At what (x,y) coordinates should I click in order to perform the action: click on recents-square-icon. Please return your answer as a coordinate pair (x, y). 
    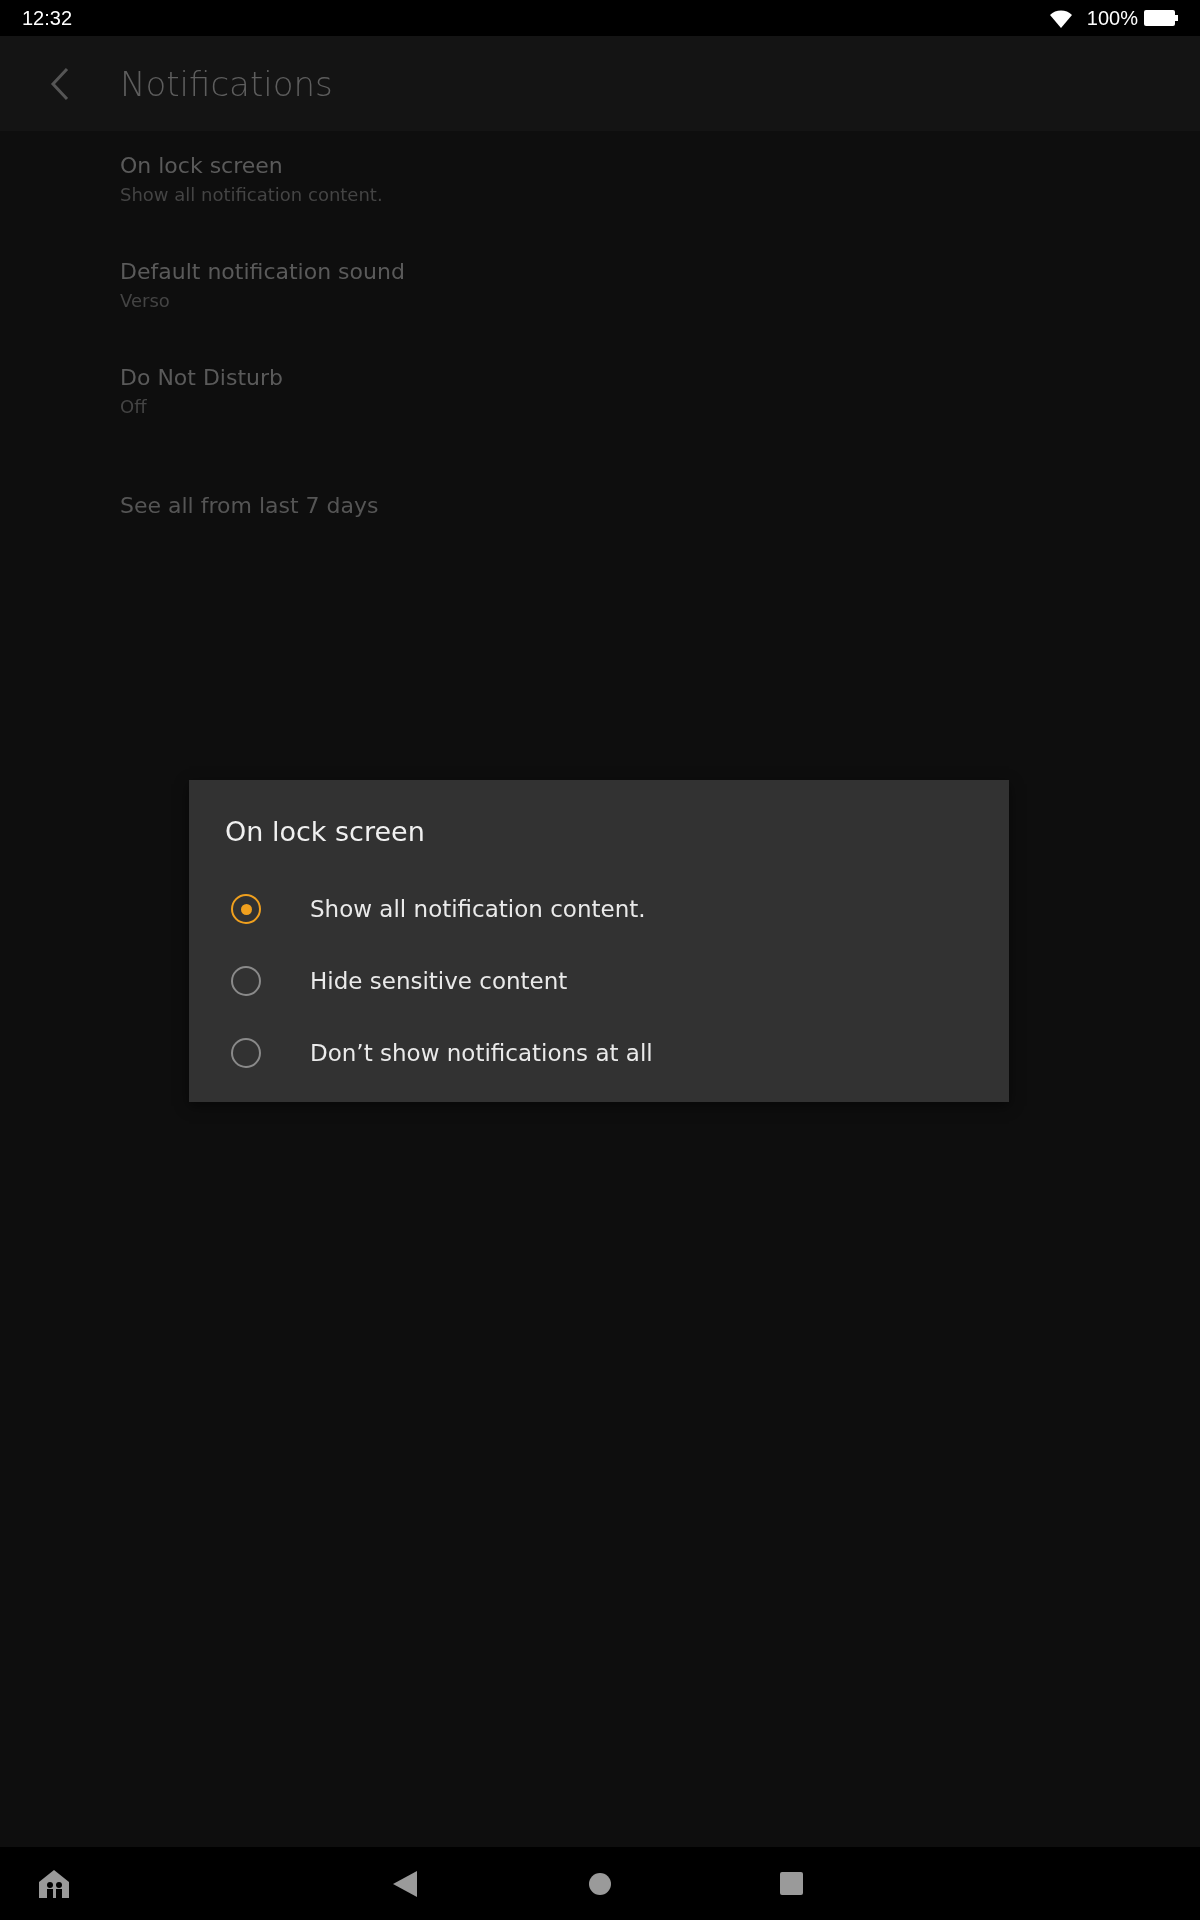
    Looking at the image, I should click on (791, 1883).